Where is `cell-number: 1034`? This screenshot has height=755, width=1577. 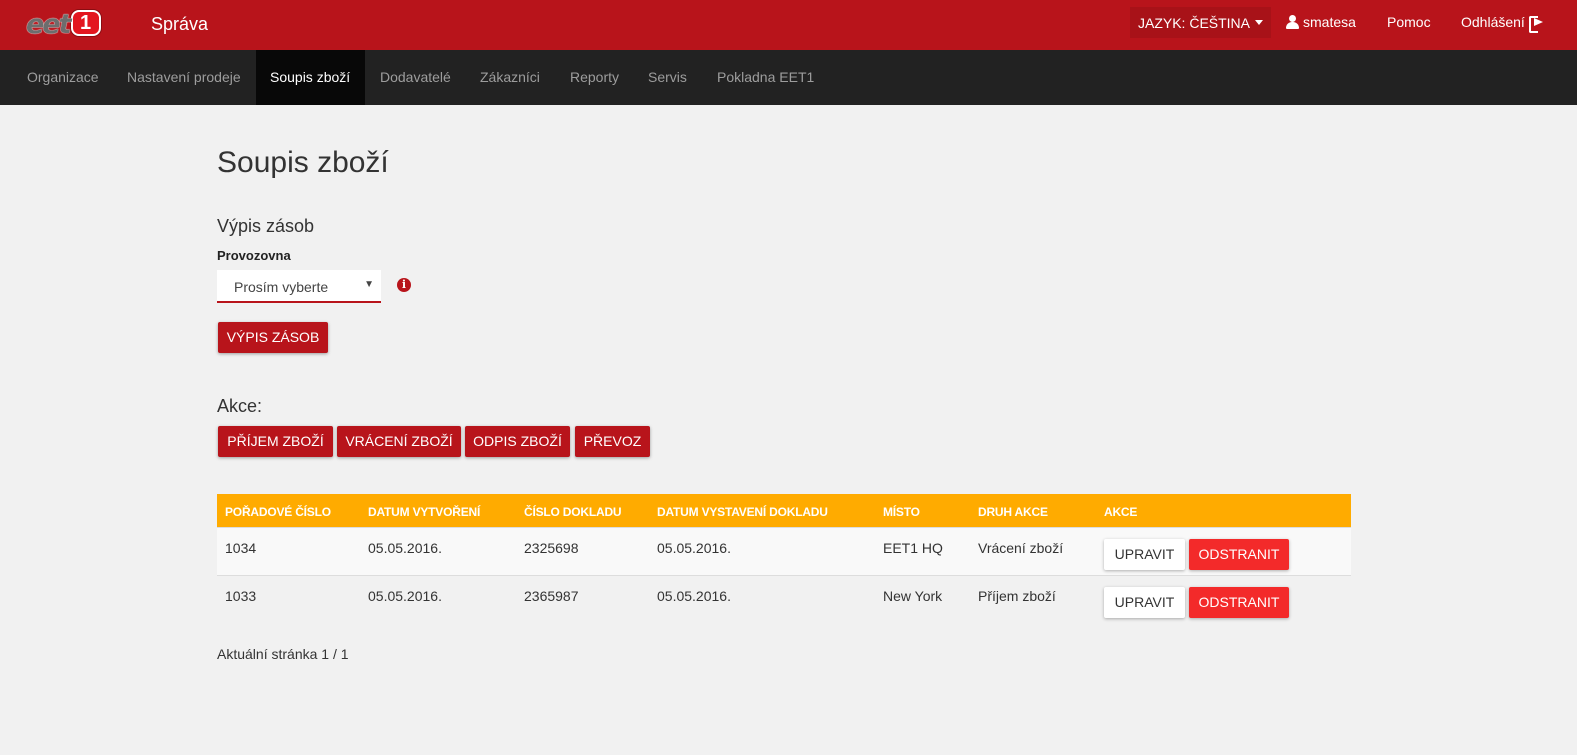
cell-number: 1034 is located at coordinates (241, 548).